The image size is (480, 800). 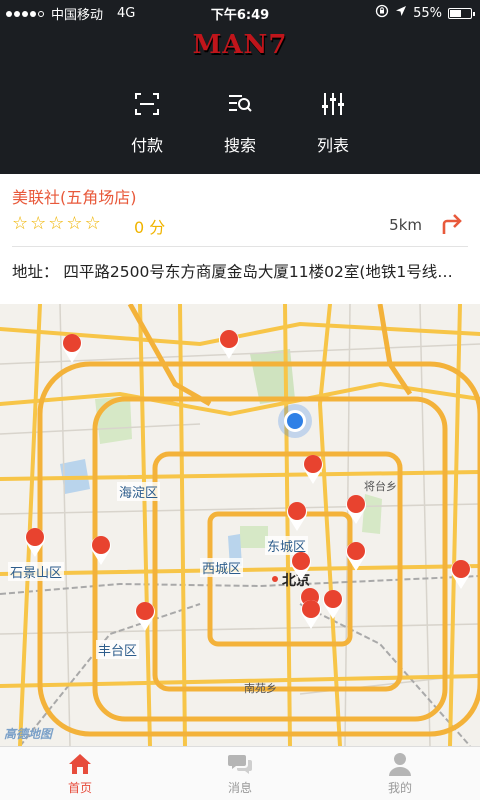 I want to click on place-label: 将台乡, so click(x=380, y=486).